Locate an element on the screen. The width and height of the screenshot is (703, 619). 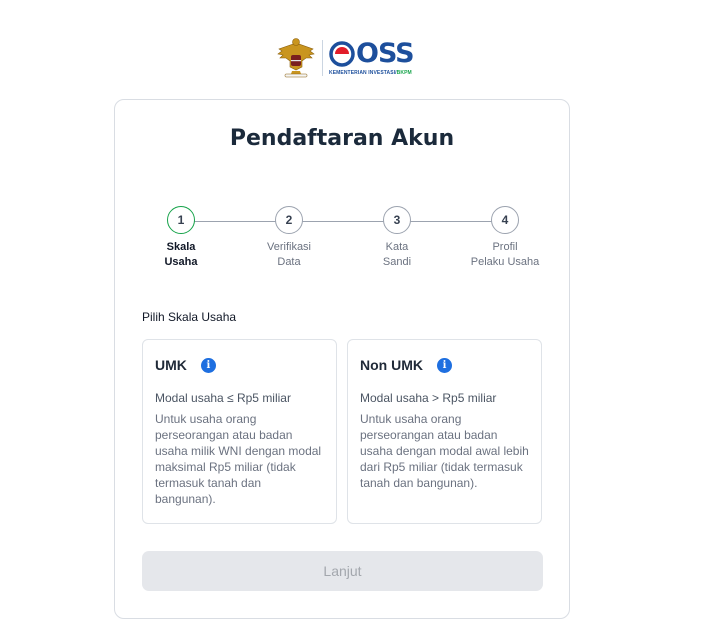
step-kata-sandi: 3 Kata Sandi is located at coordinates (397, 238).